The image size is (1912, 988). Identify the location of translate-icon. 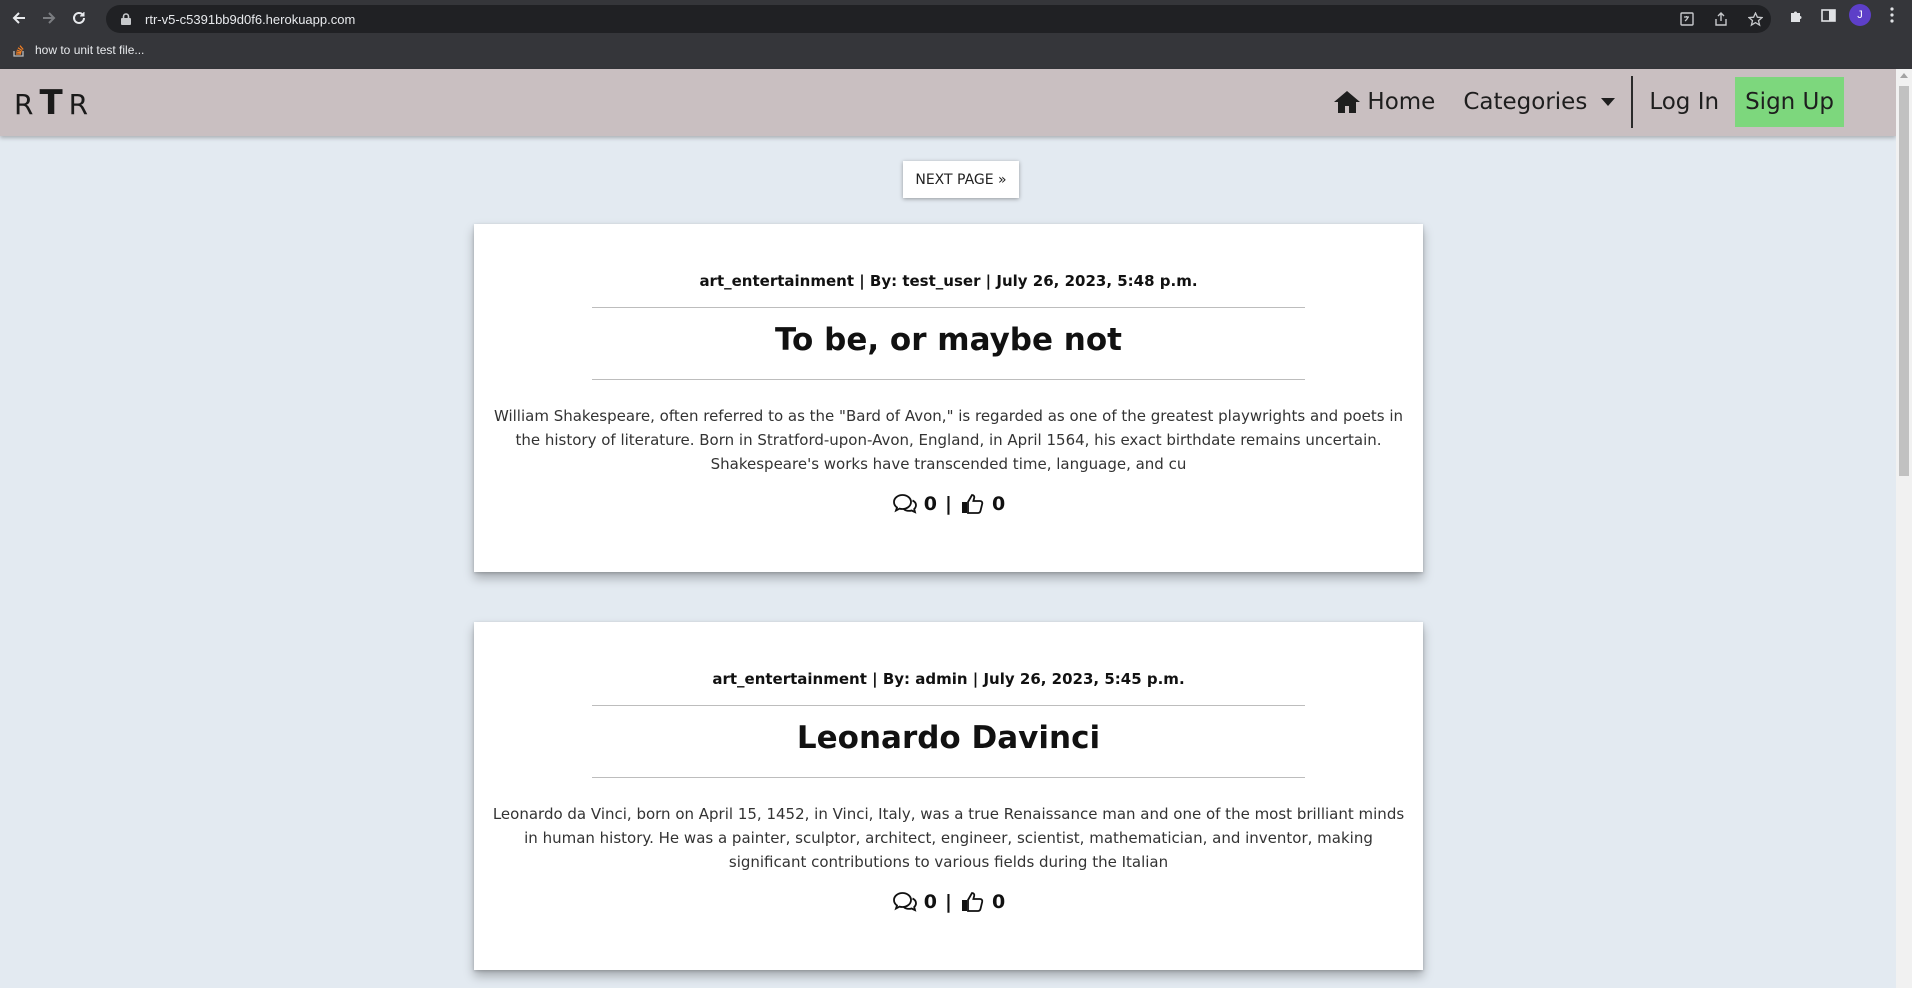
(1687, 19).